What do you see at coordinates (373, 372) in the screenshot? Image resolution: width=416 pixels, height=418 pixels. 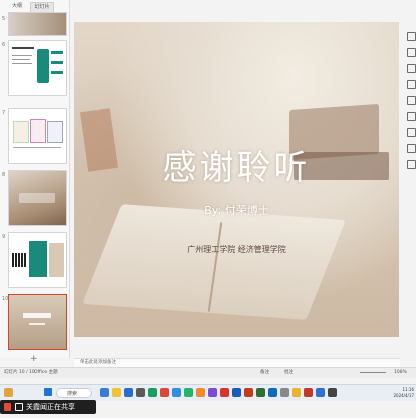 I see `zoom-slider` at bounding box center [373, 372].